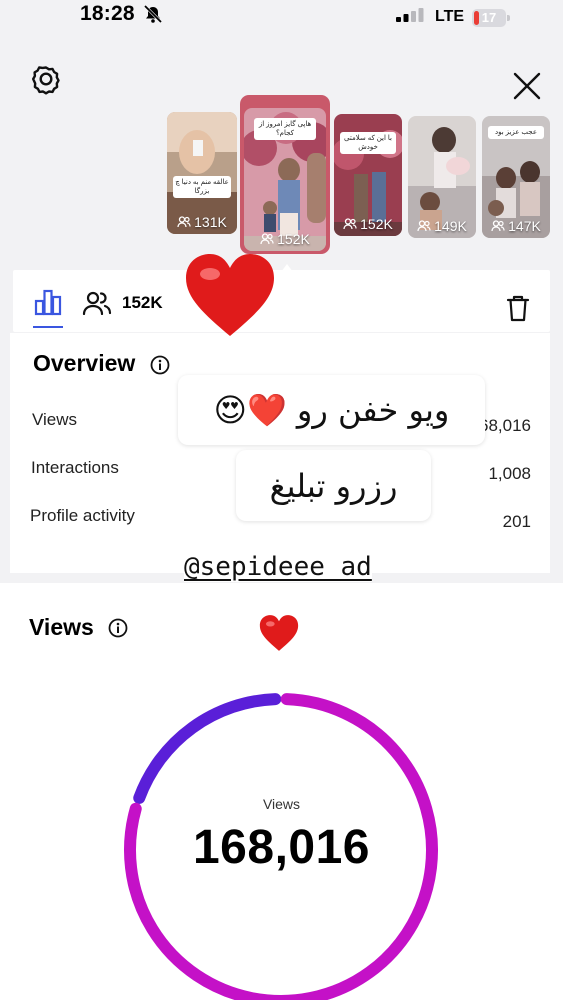  What do you see at coordinates (84, 363) in the screenshot?
I see `overview-title: Overview` at bounding box center [84, 363].